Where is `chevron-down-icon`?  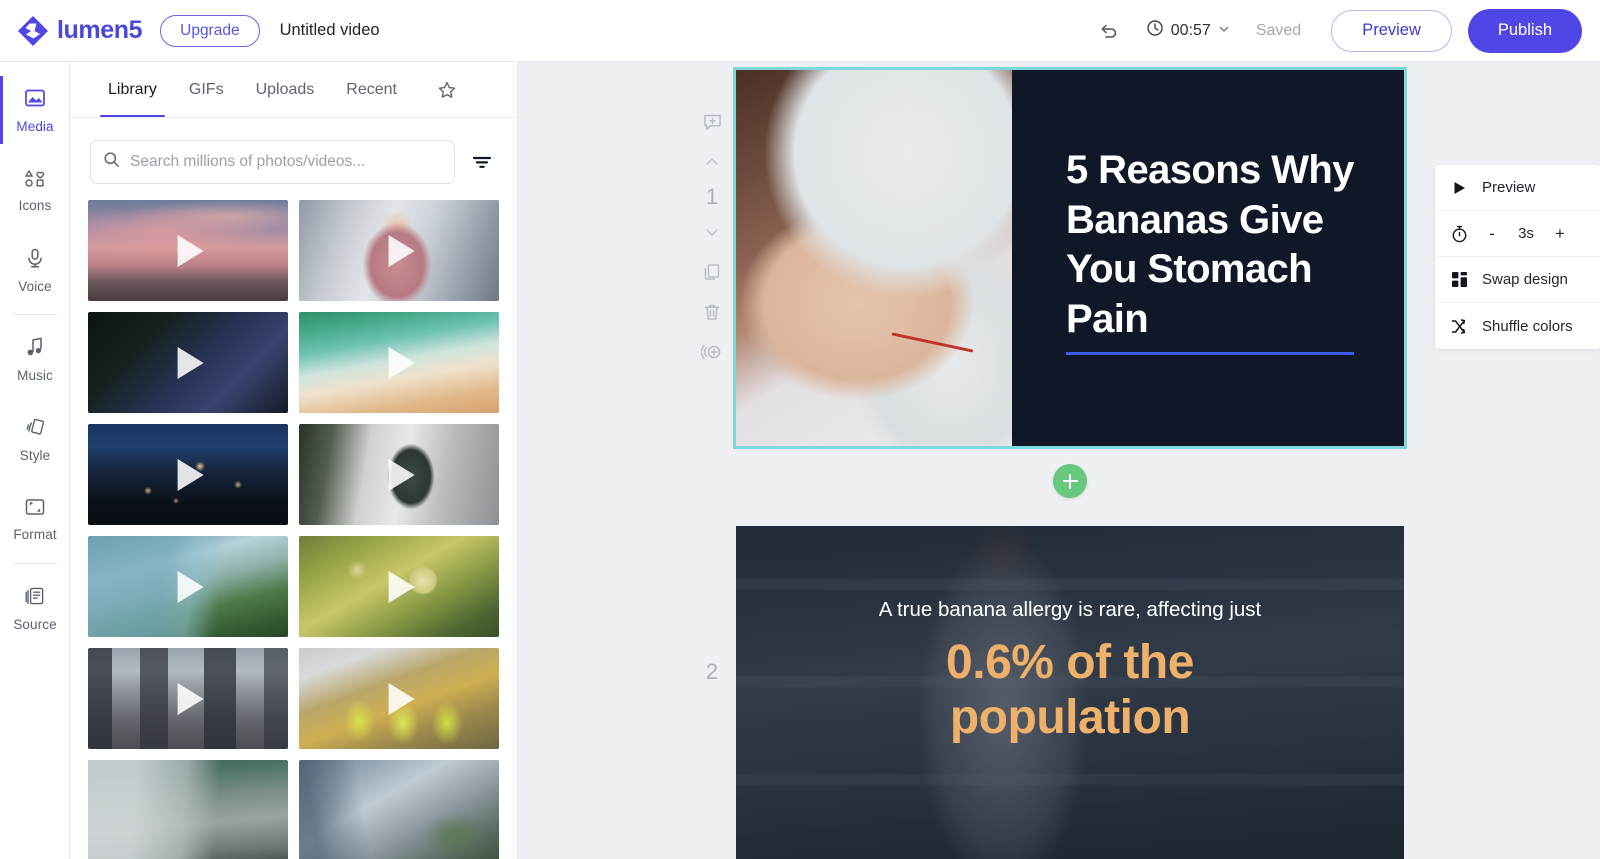
chevron-down-icon is located at coordinates (1224, 31).